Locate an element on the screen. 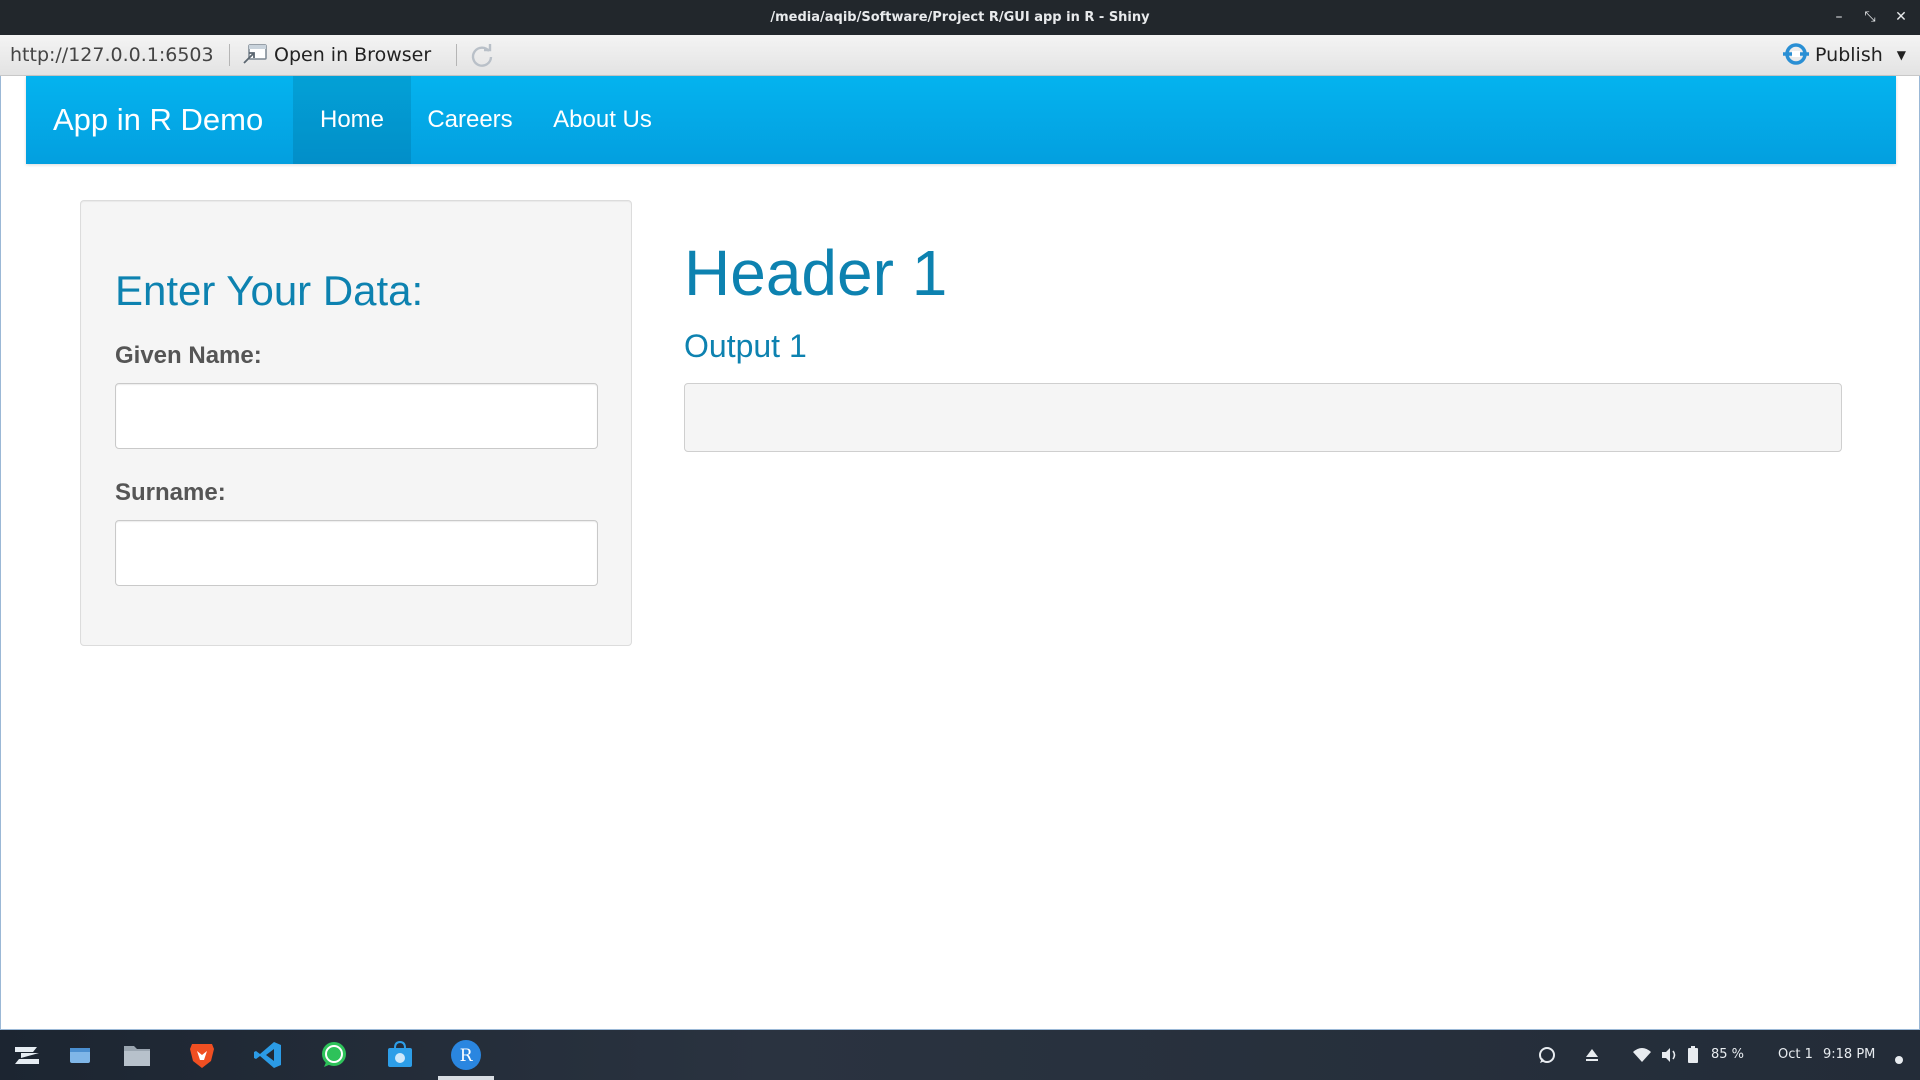 This screenshot has height=1080, width=1920. taskbar: R 85 % Oct 1 9:18 PM is located at coordinates (960, 1055).